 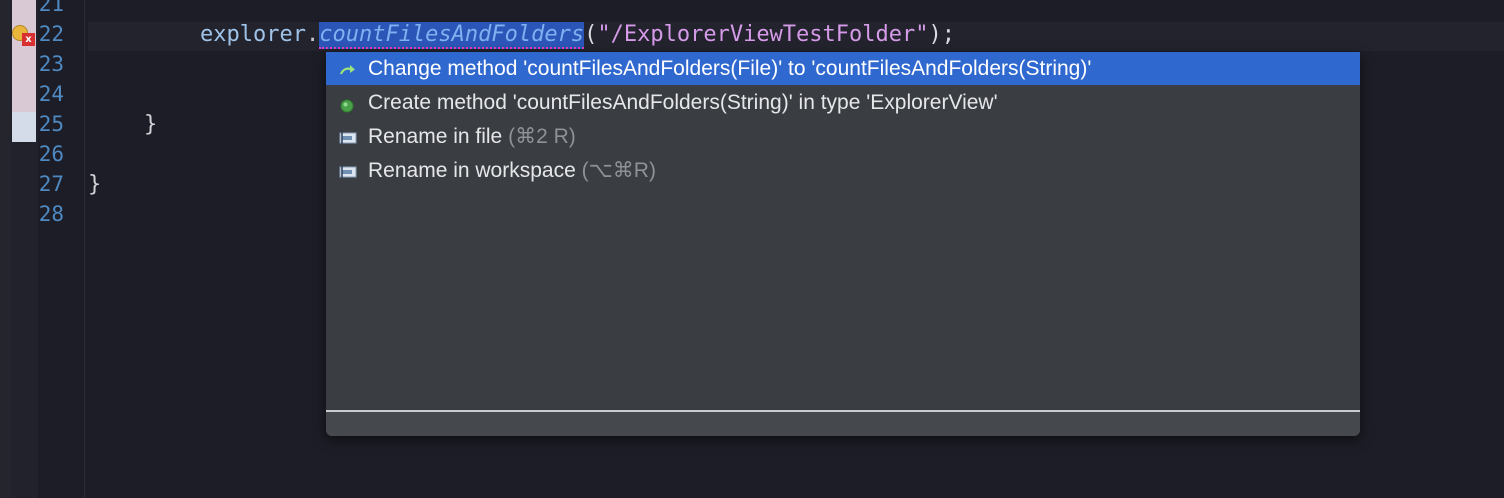 What do you see at coordinates (5, 249) in the screenshot?
I see `editor-left-strip` at bounding box center [5, 249].